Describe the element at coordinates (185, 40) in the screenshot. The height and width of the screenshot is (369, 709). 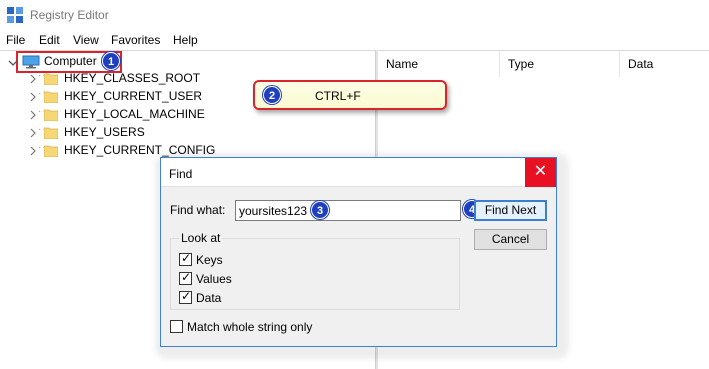
I see `menu-help: Help` at that location.